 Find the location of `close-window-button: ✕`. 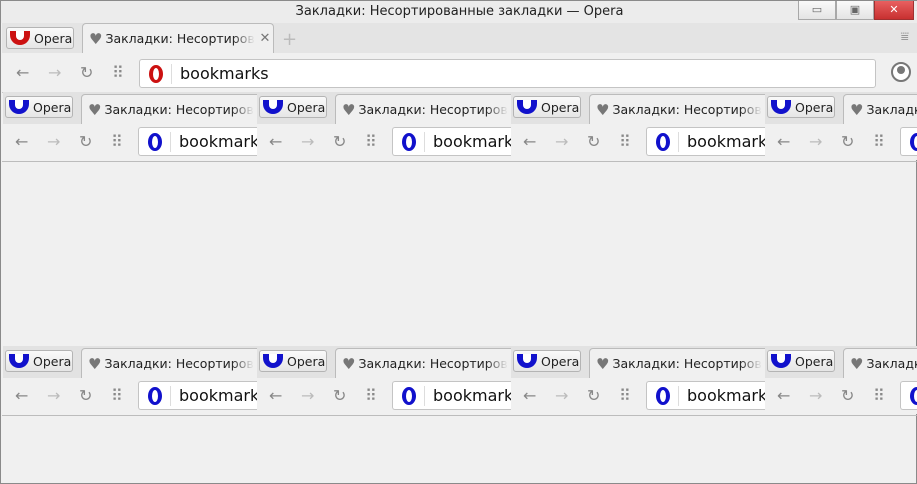

close-window-button: ✕ is located at coordinates (894, 10).